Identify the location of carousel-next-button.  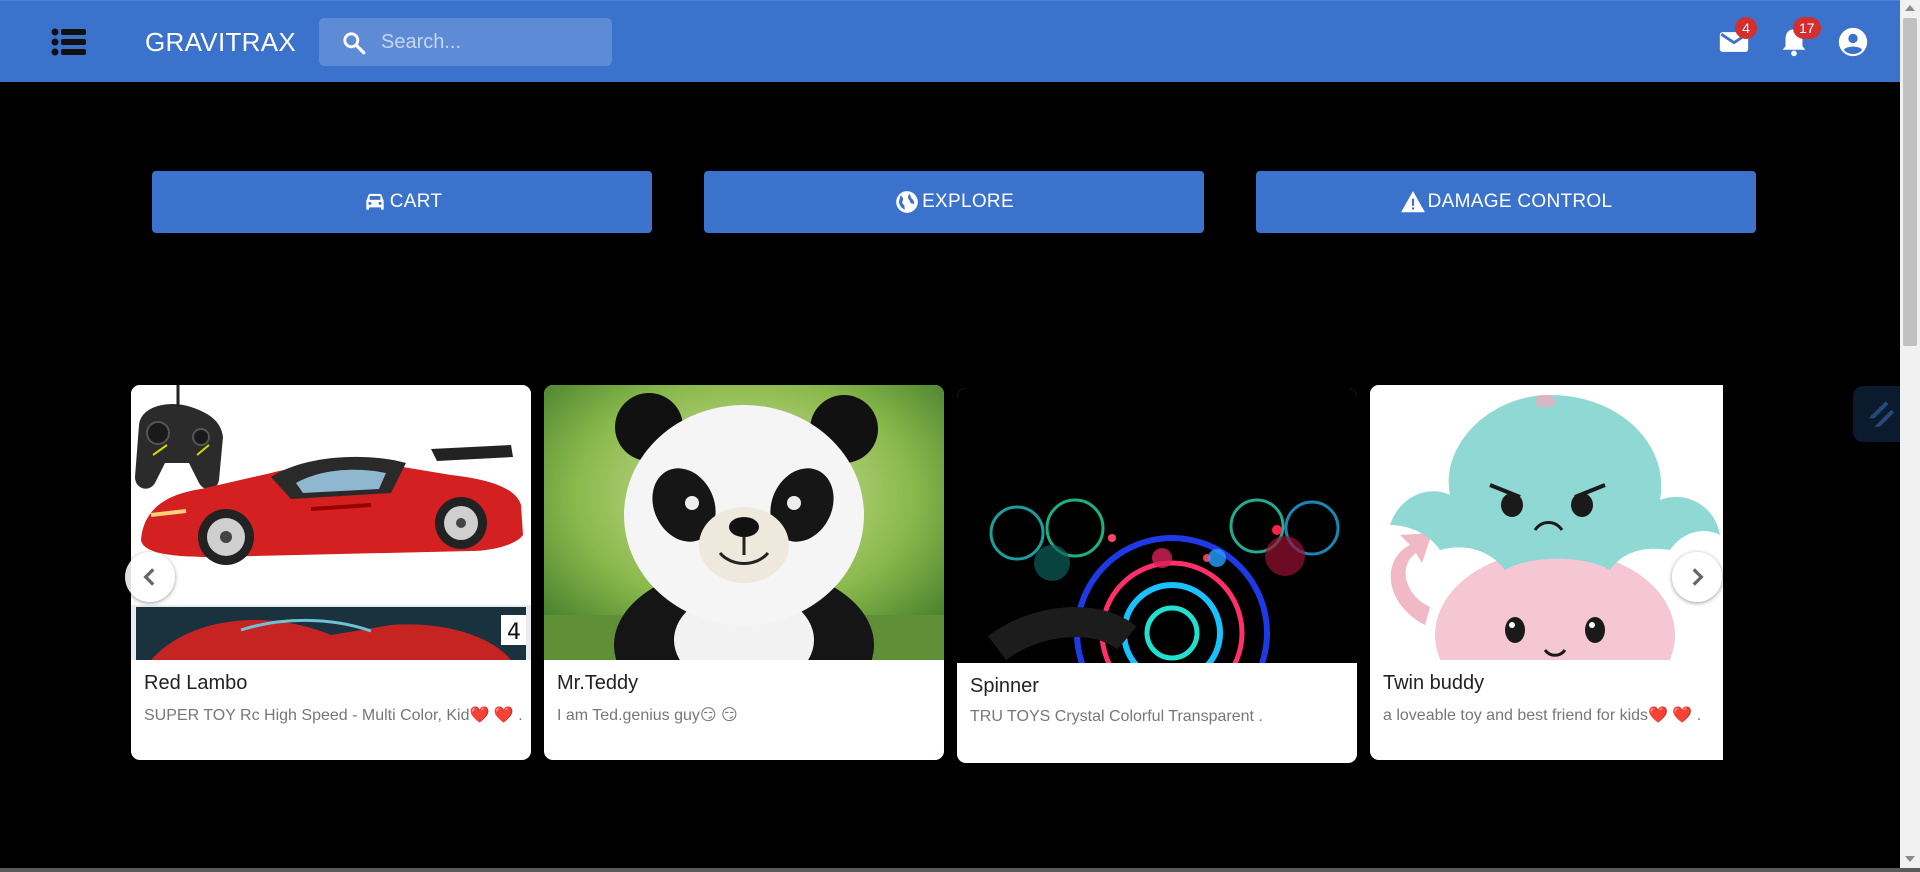
(1697, 577).